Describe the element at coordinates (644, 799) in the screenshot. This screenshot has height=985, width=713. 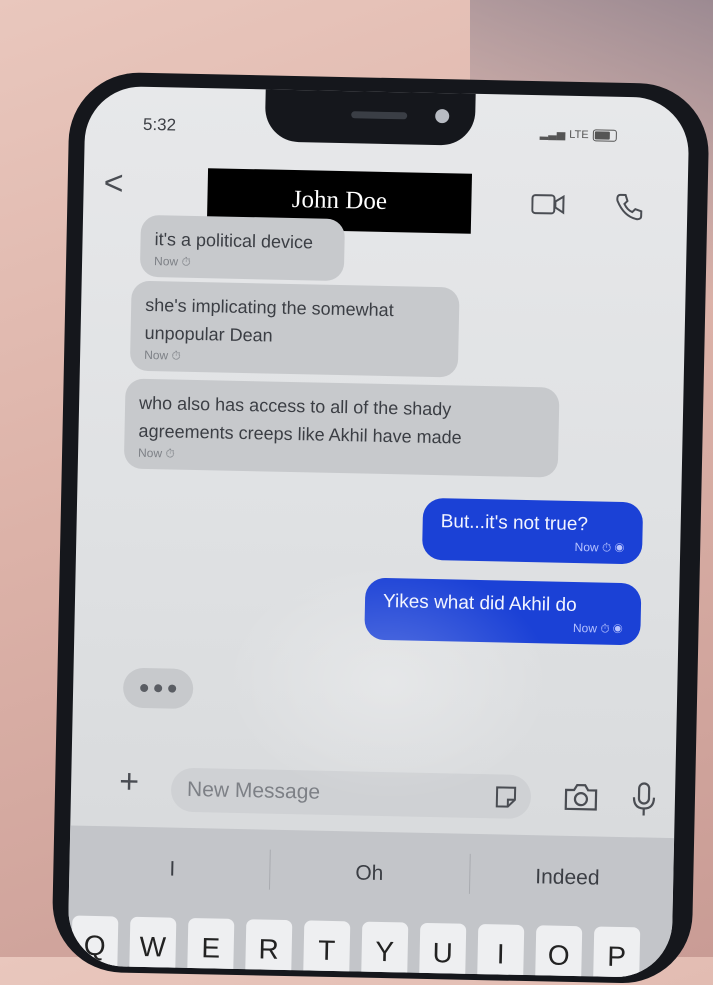
I see `microphone-icon` at that location.